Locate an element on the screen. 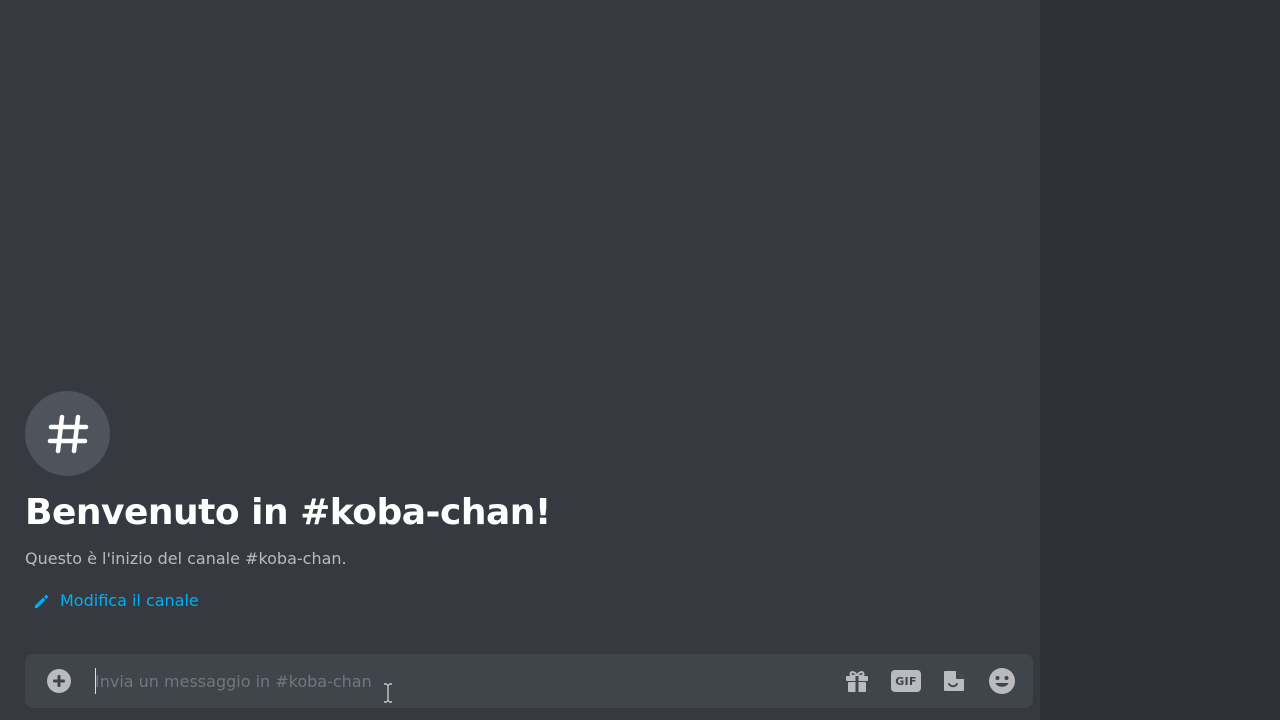  plus-circle-icon is located at coordinates (59, 681).